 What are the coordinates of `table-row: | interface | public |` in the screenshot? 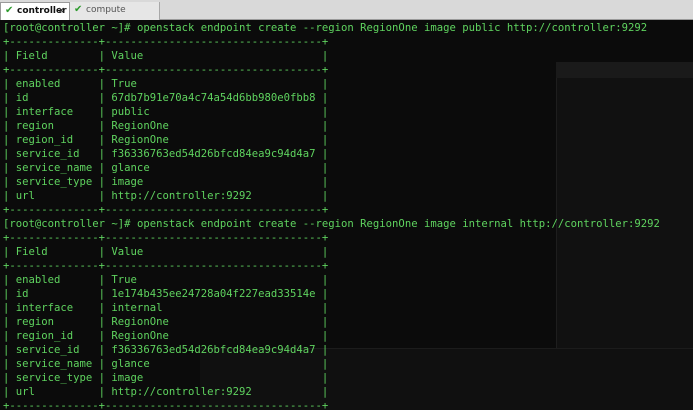 It's located at (331, 112).